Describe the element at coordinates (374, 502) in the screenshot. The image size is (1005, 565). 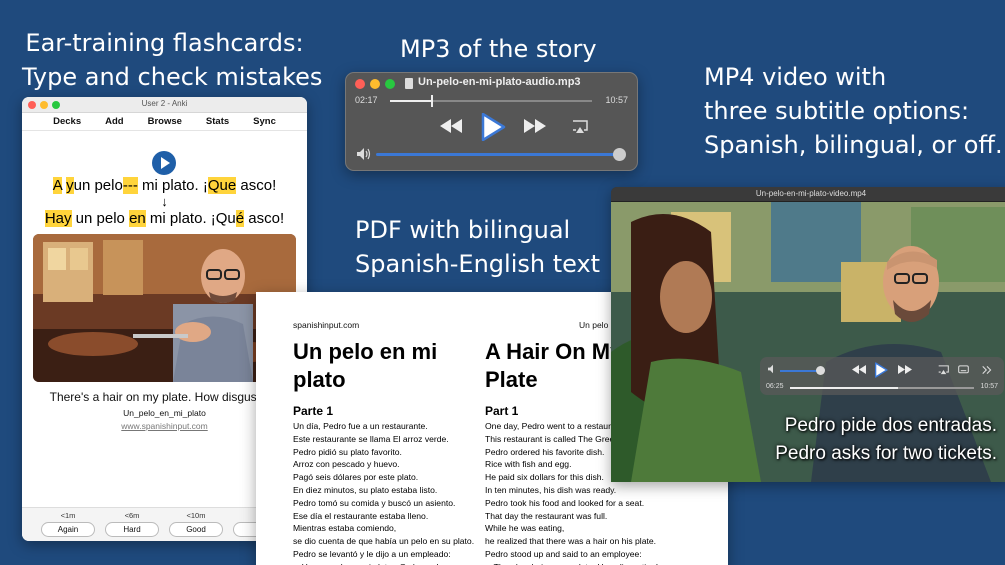
I see `text-line: Pedro tomó su comida y buscó un asiento.` at that location.